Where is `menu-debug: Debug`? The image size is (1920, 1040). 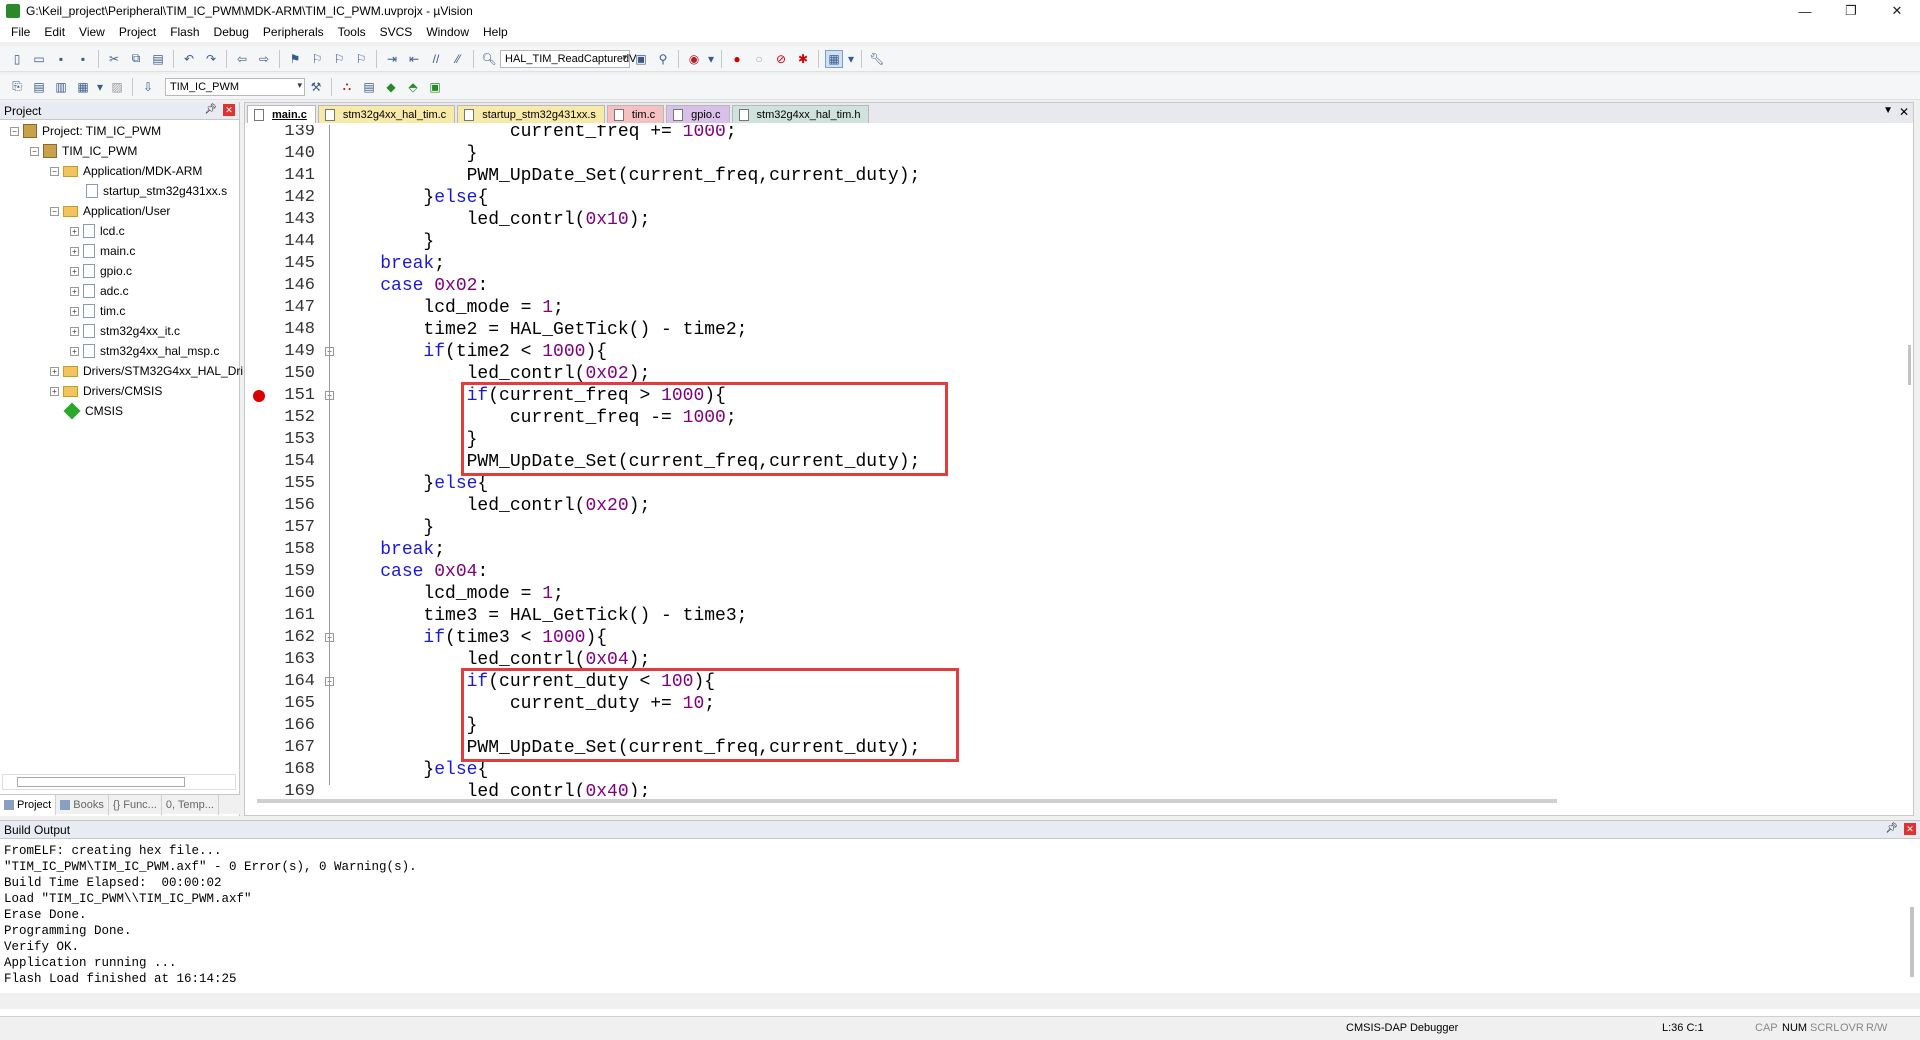 menu-debug: Debug is located at coordinates (231, 32).